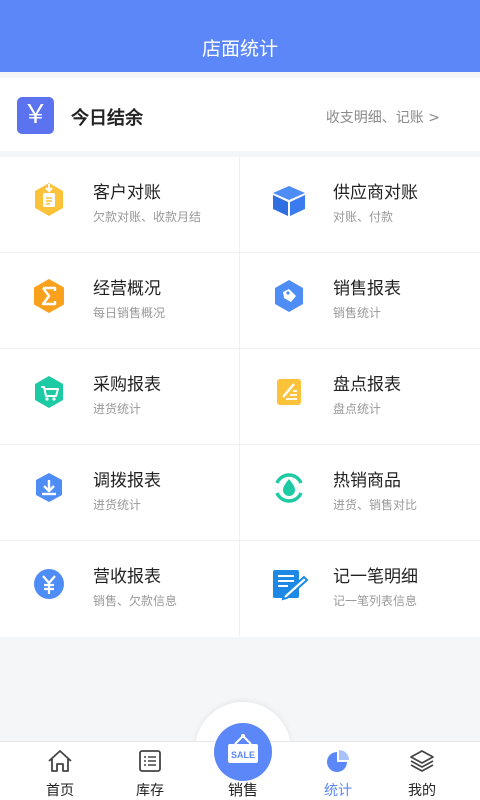  I want to click on cart-hexagon-icon, so click(49, 392).